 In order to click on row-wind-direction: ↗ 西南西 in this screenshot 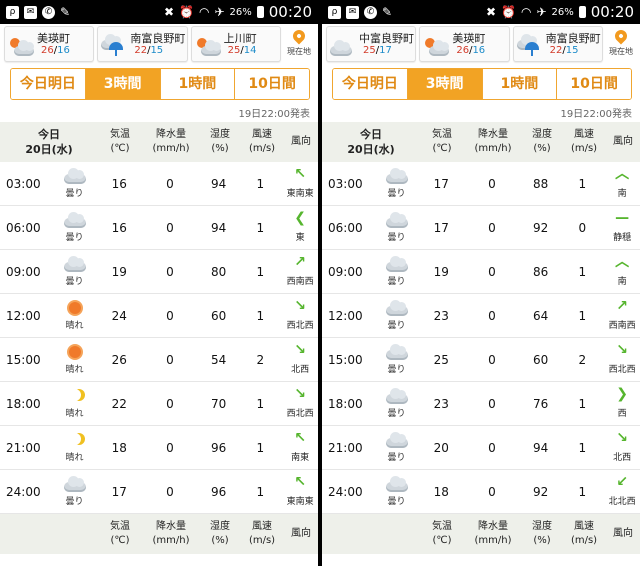, I will do `click(622, 315)`.